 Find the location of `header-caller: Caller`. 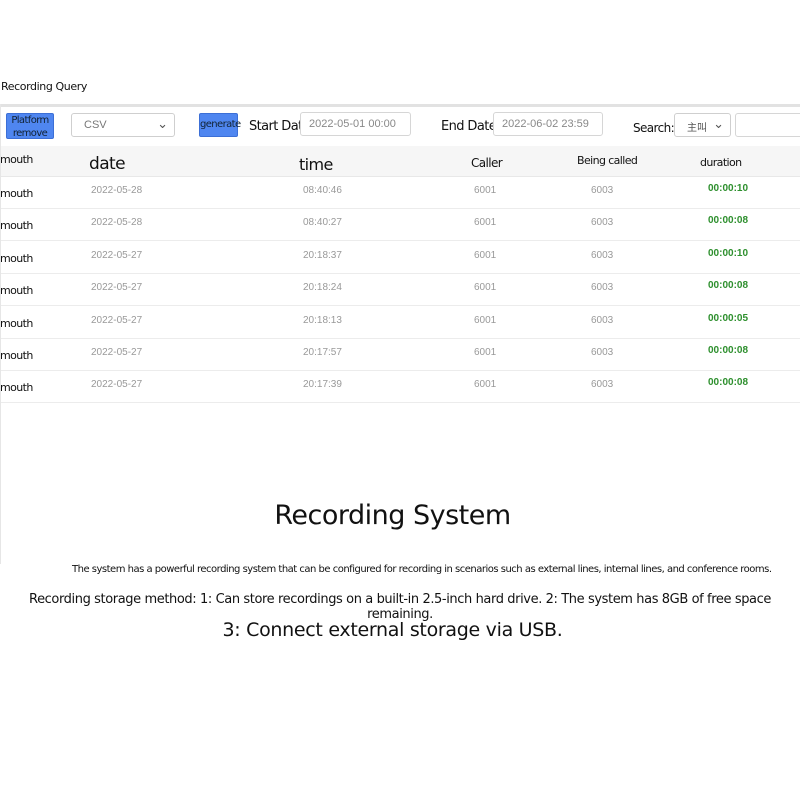

header-caller: Caller is located at coordinates (487, 163).